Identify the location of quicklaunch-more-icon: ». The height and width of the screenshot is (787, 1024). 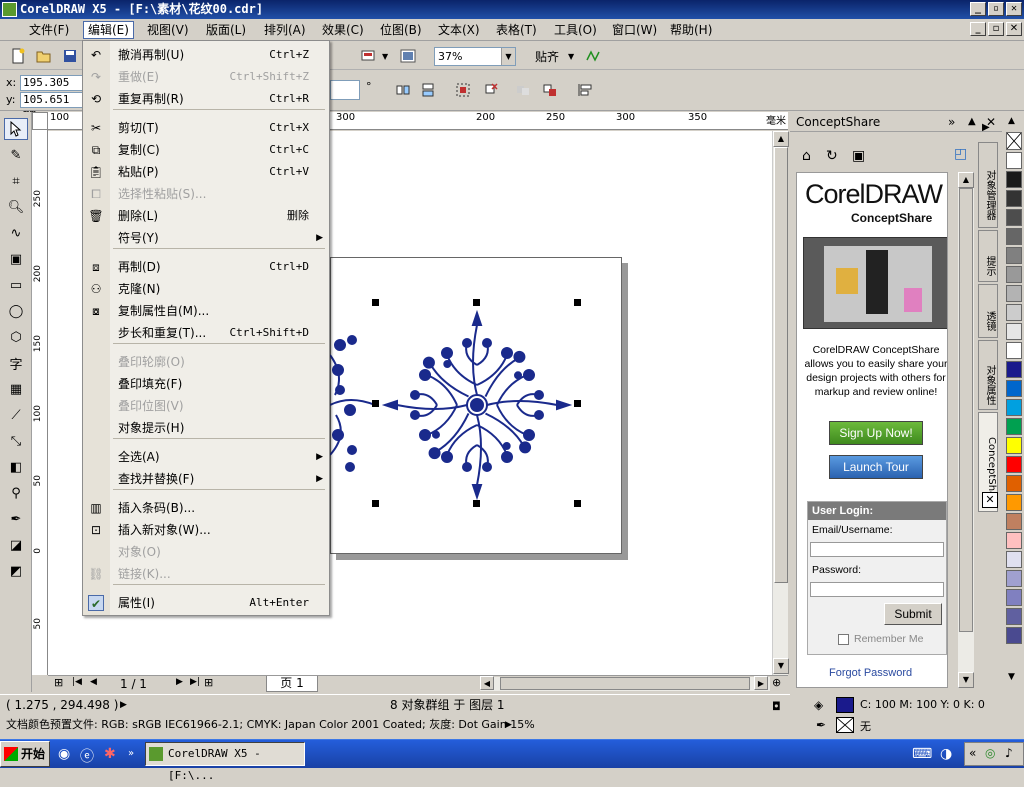
(131, 753).